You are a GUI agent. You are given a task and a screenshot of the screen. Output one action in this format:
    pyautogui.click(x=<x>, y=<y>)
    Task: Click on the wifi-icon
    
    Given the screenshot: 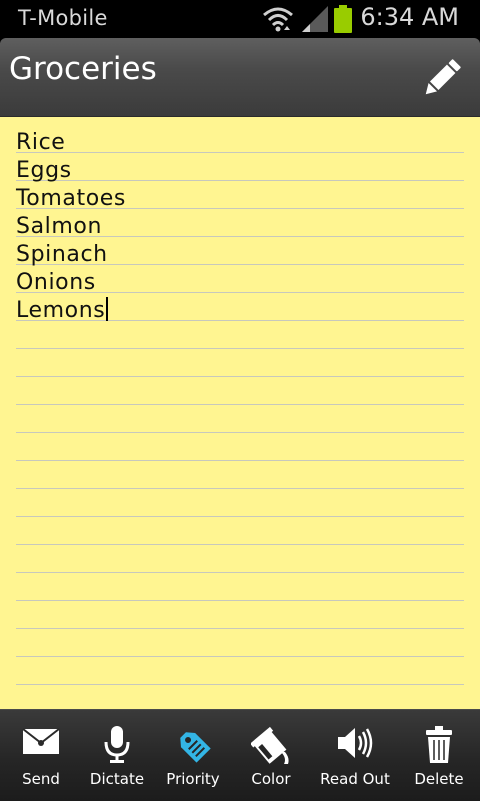 What is the action you would take?
    pyautogui.click(x=278, y=19)
    